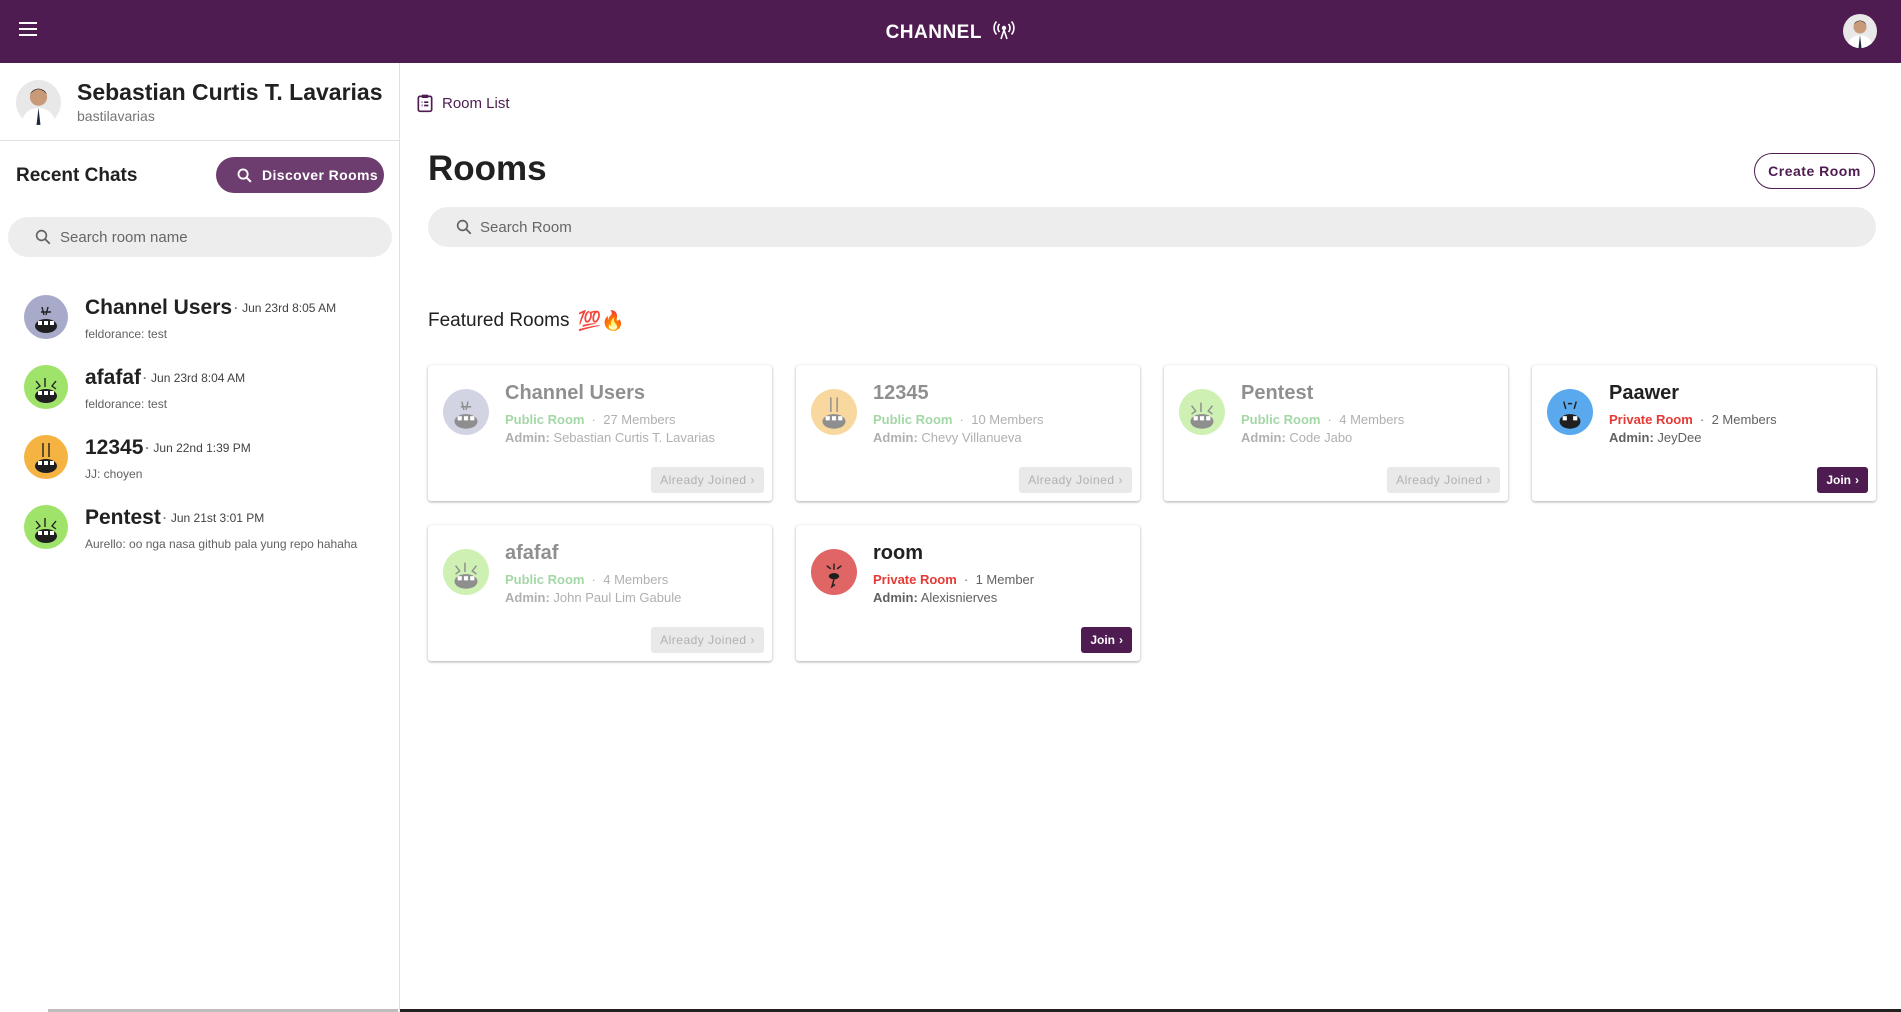 This screenshot has width=1901, height=1012. Describe the element at coordinates (114, 447) in the screenshot. I see `chat-name: 12345` at that location.